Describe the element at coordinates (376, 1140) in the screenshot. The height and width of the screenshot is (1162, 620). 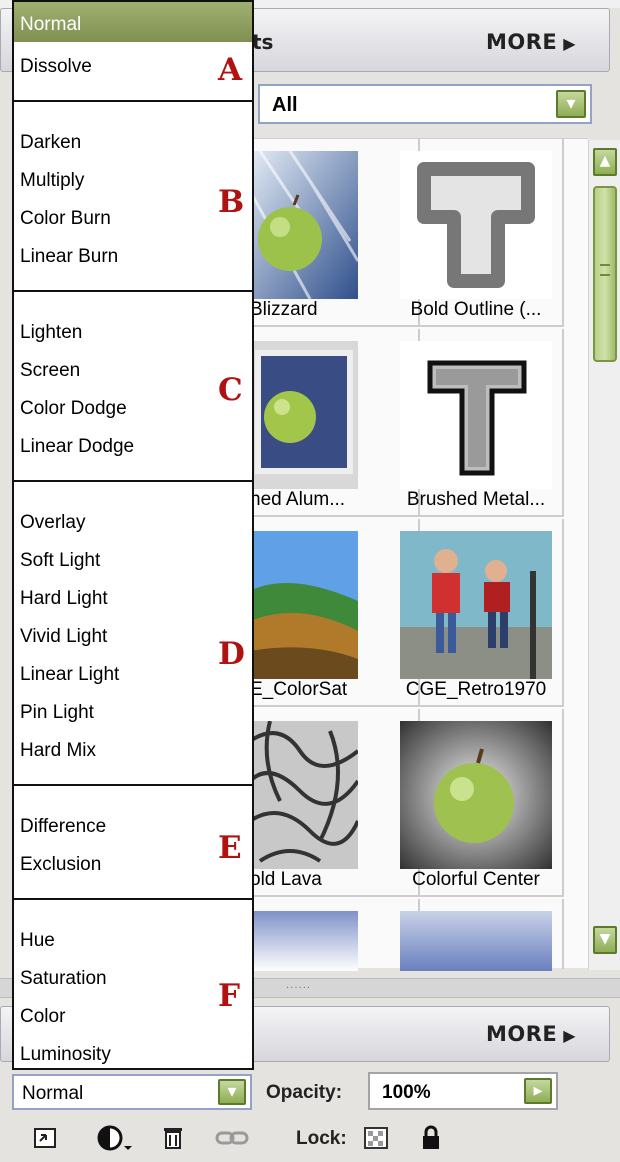
I see `lock-transparency-icon` at that location.